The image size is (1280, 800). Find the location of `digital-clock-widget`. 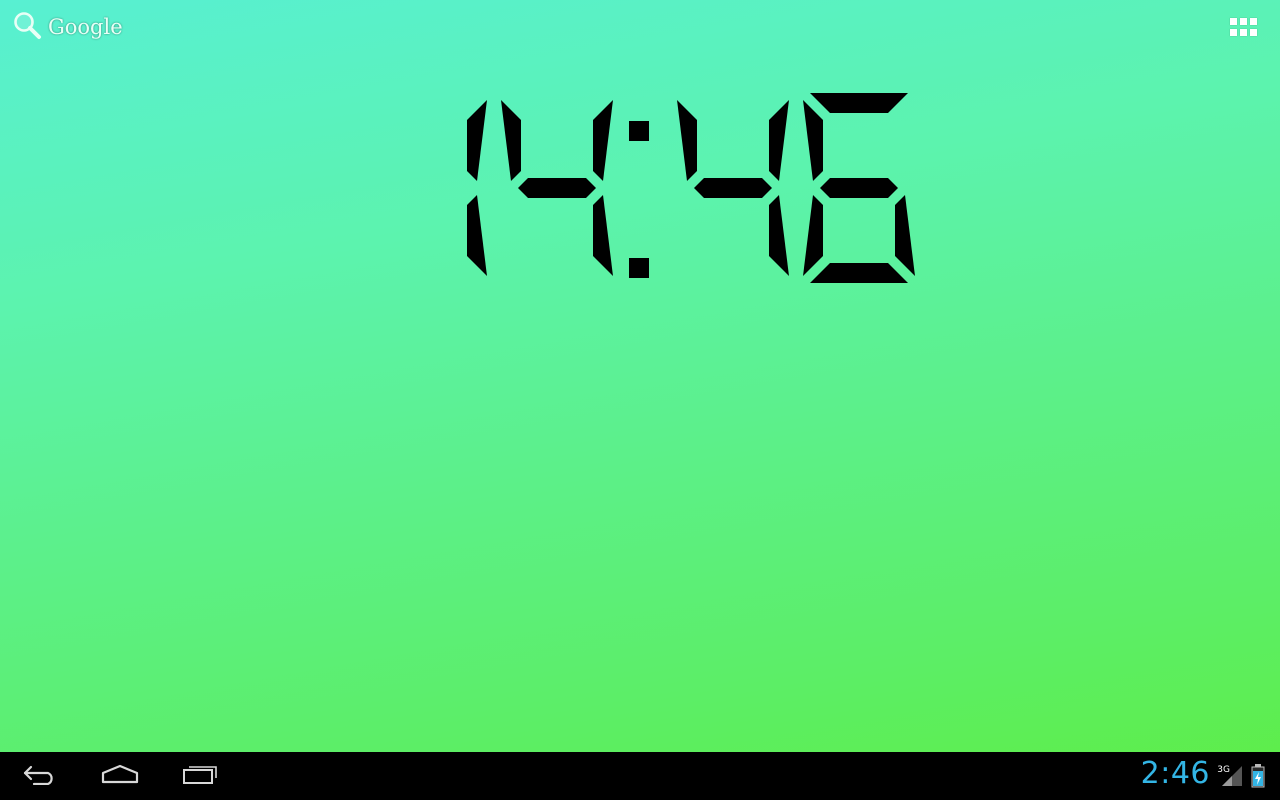

digital-clock-widget is located at coordinates (645, 188).